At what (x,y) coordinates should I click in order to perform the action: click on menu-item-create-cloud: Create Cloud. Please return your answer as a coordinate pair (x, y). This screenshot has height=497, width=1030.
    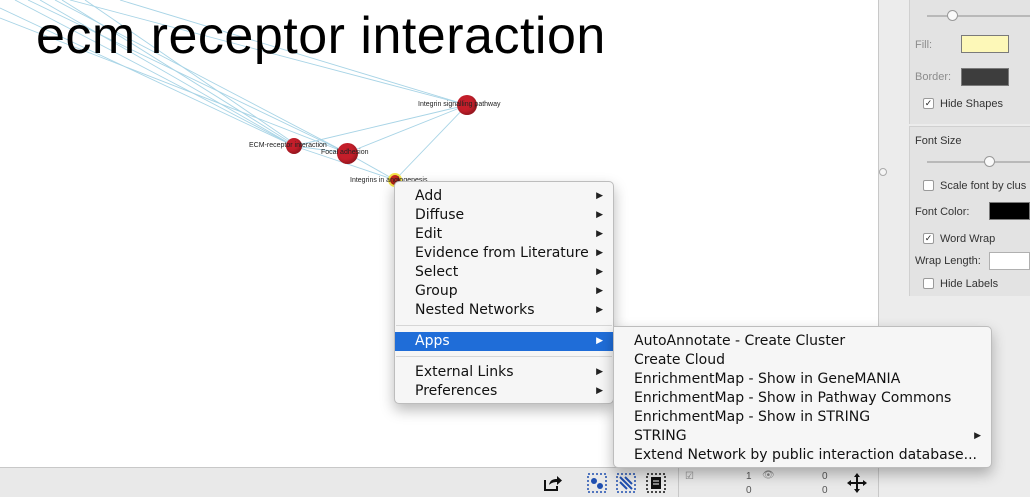
    Looking at the image, I should click on (802, 360).